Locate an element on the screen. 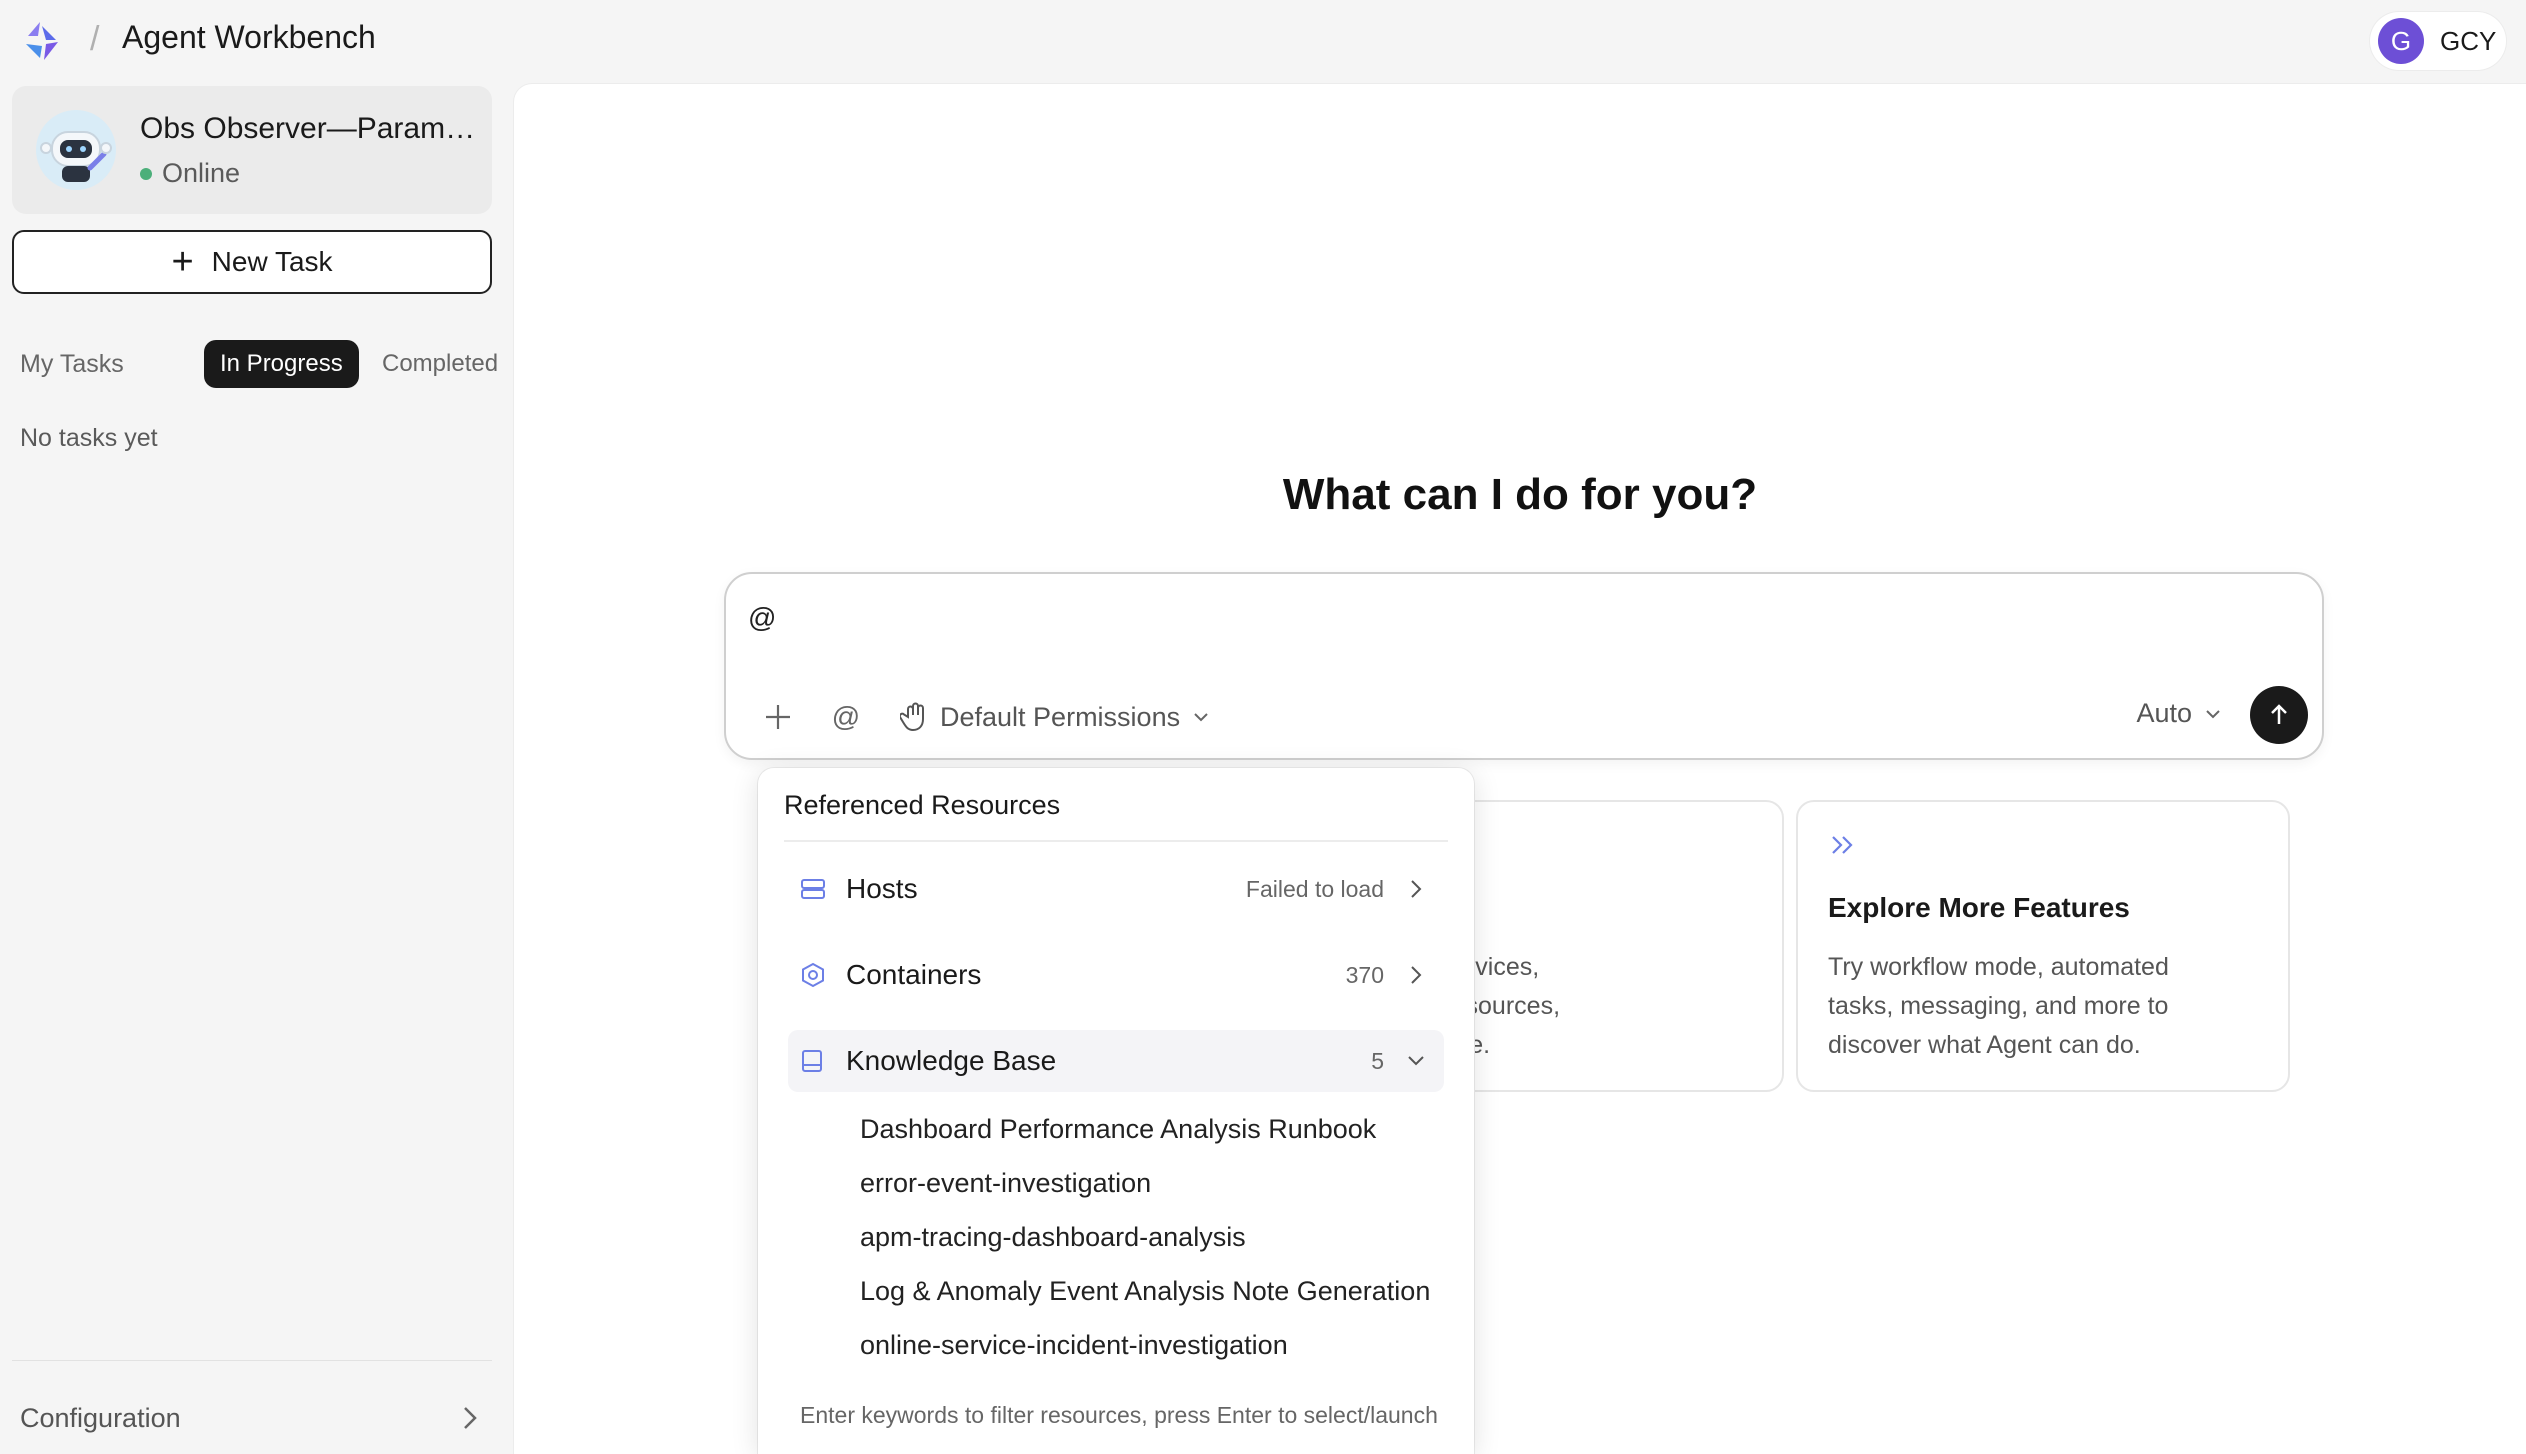 This screenshot has height=1454, width=2526. prompt-input: @ is located at coordinates (762, 618).